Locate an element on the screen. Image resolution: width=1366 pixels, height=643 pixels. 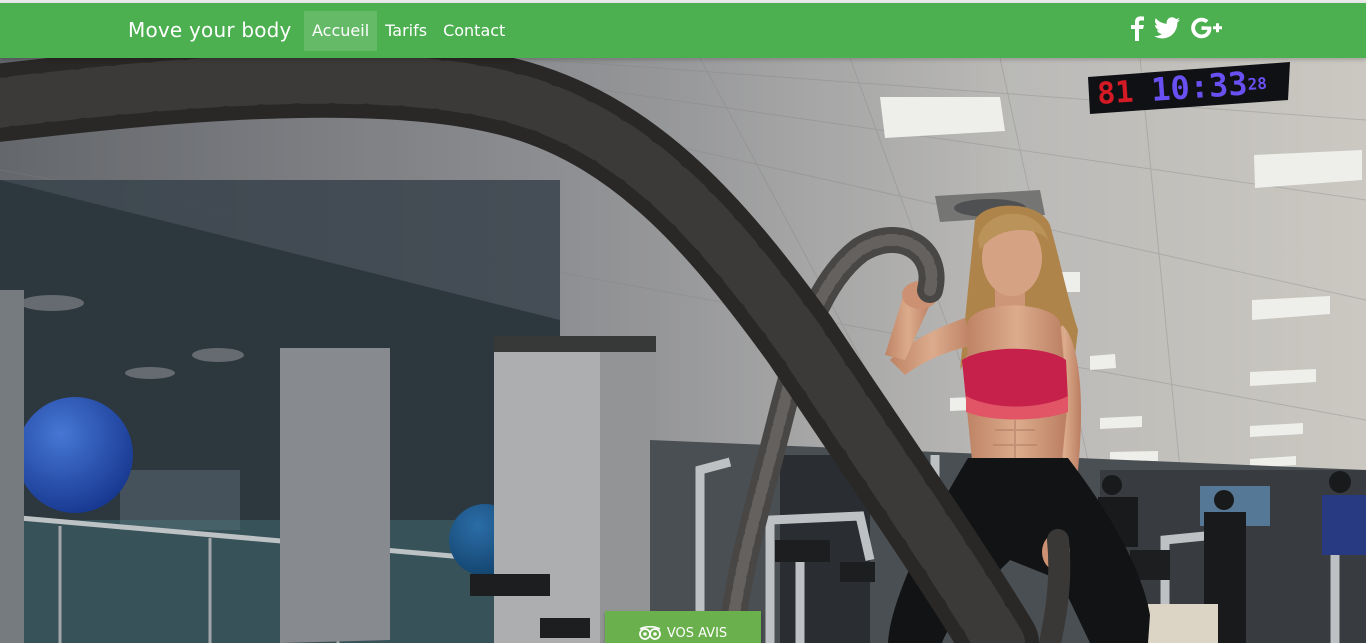
google-plus-icon is located at coordinates (1208, 28).